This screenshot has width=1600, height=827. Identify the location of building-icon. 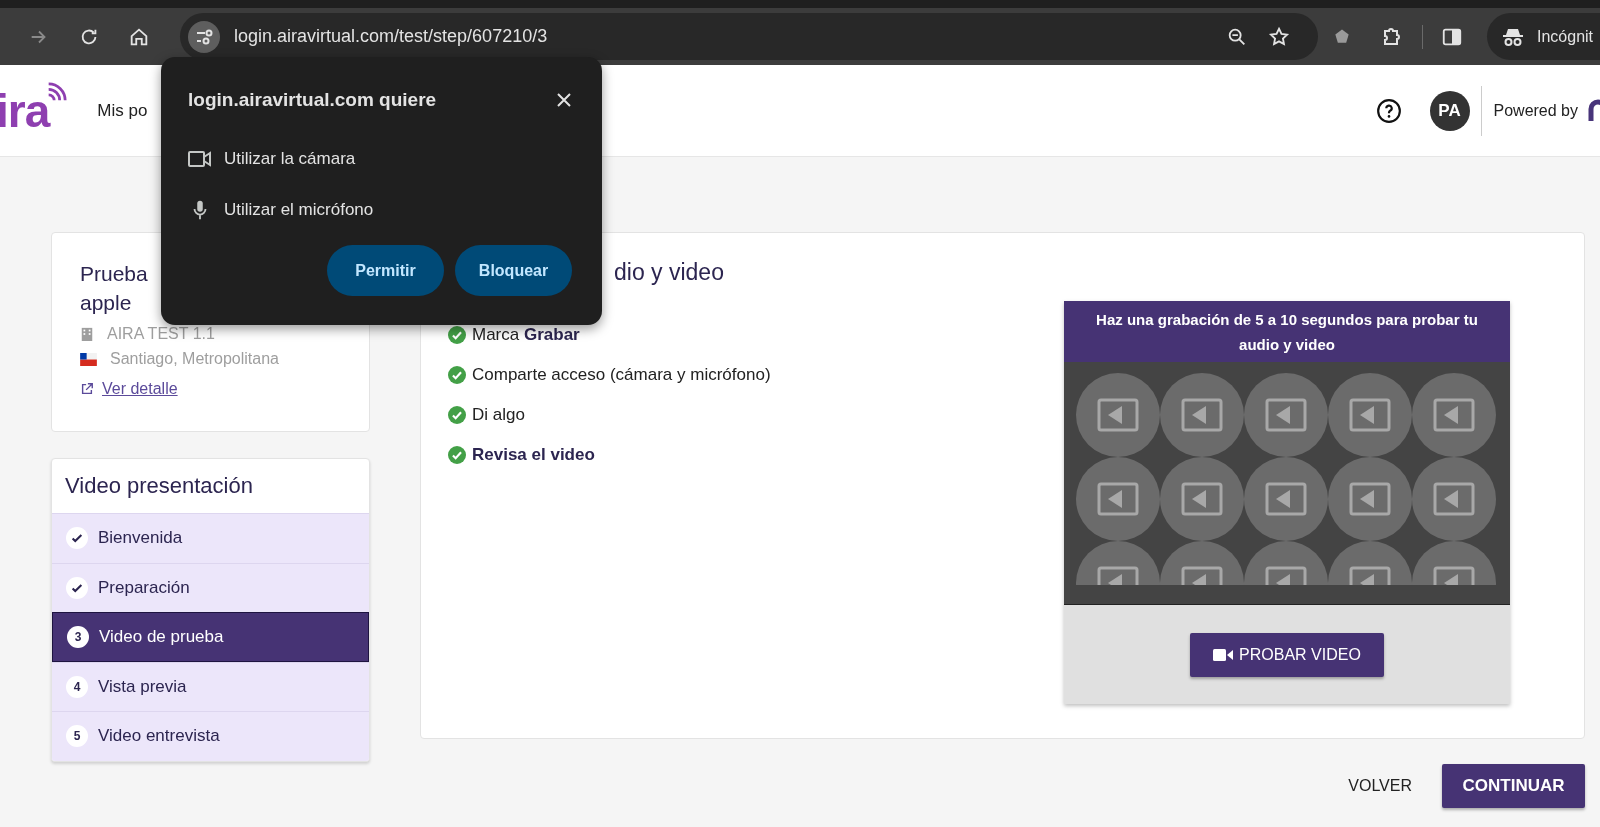
(87, 334).